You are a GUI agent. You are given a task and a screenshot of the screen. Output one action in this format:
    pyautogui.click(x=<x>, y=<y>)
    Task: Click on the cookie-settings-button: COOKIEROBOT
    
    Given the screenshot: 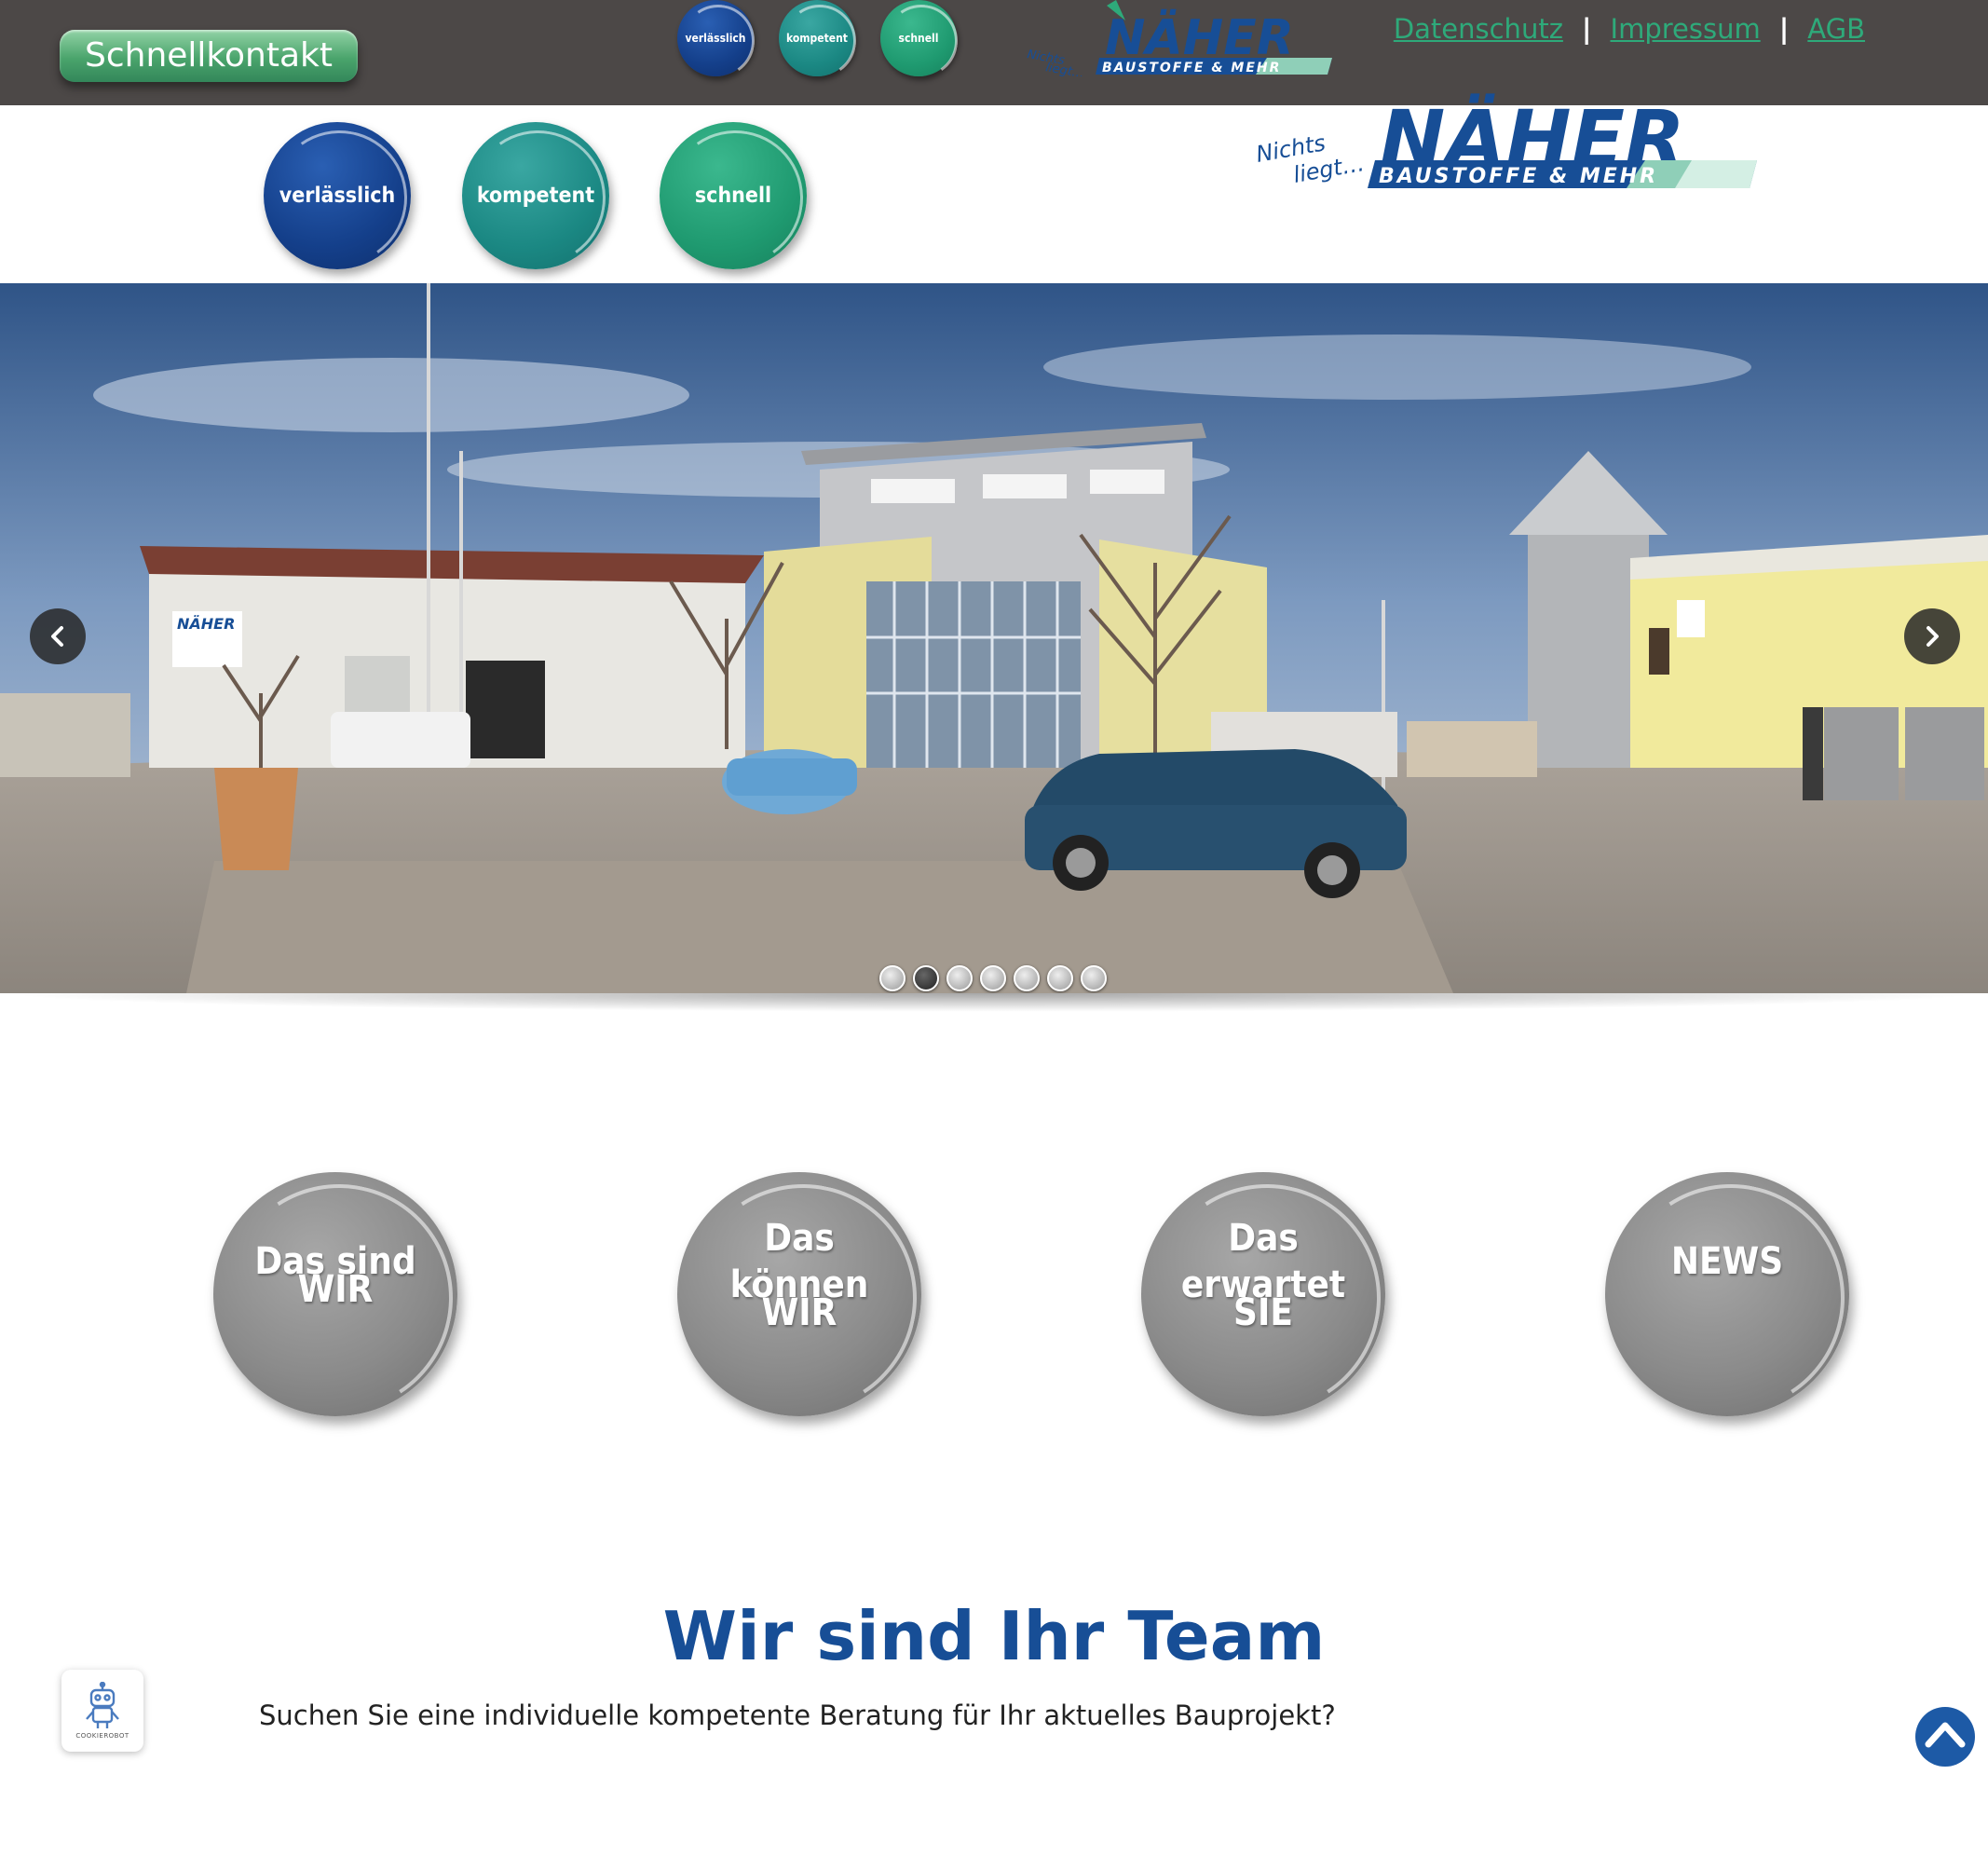 What is the action you would take?
    pyautogui.click(x=102, y=1711)
    